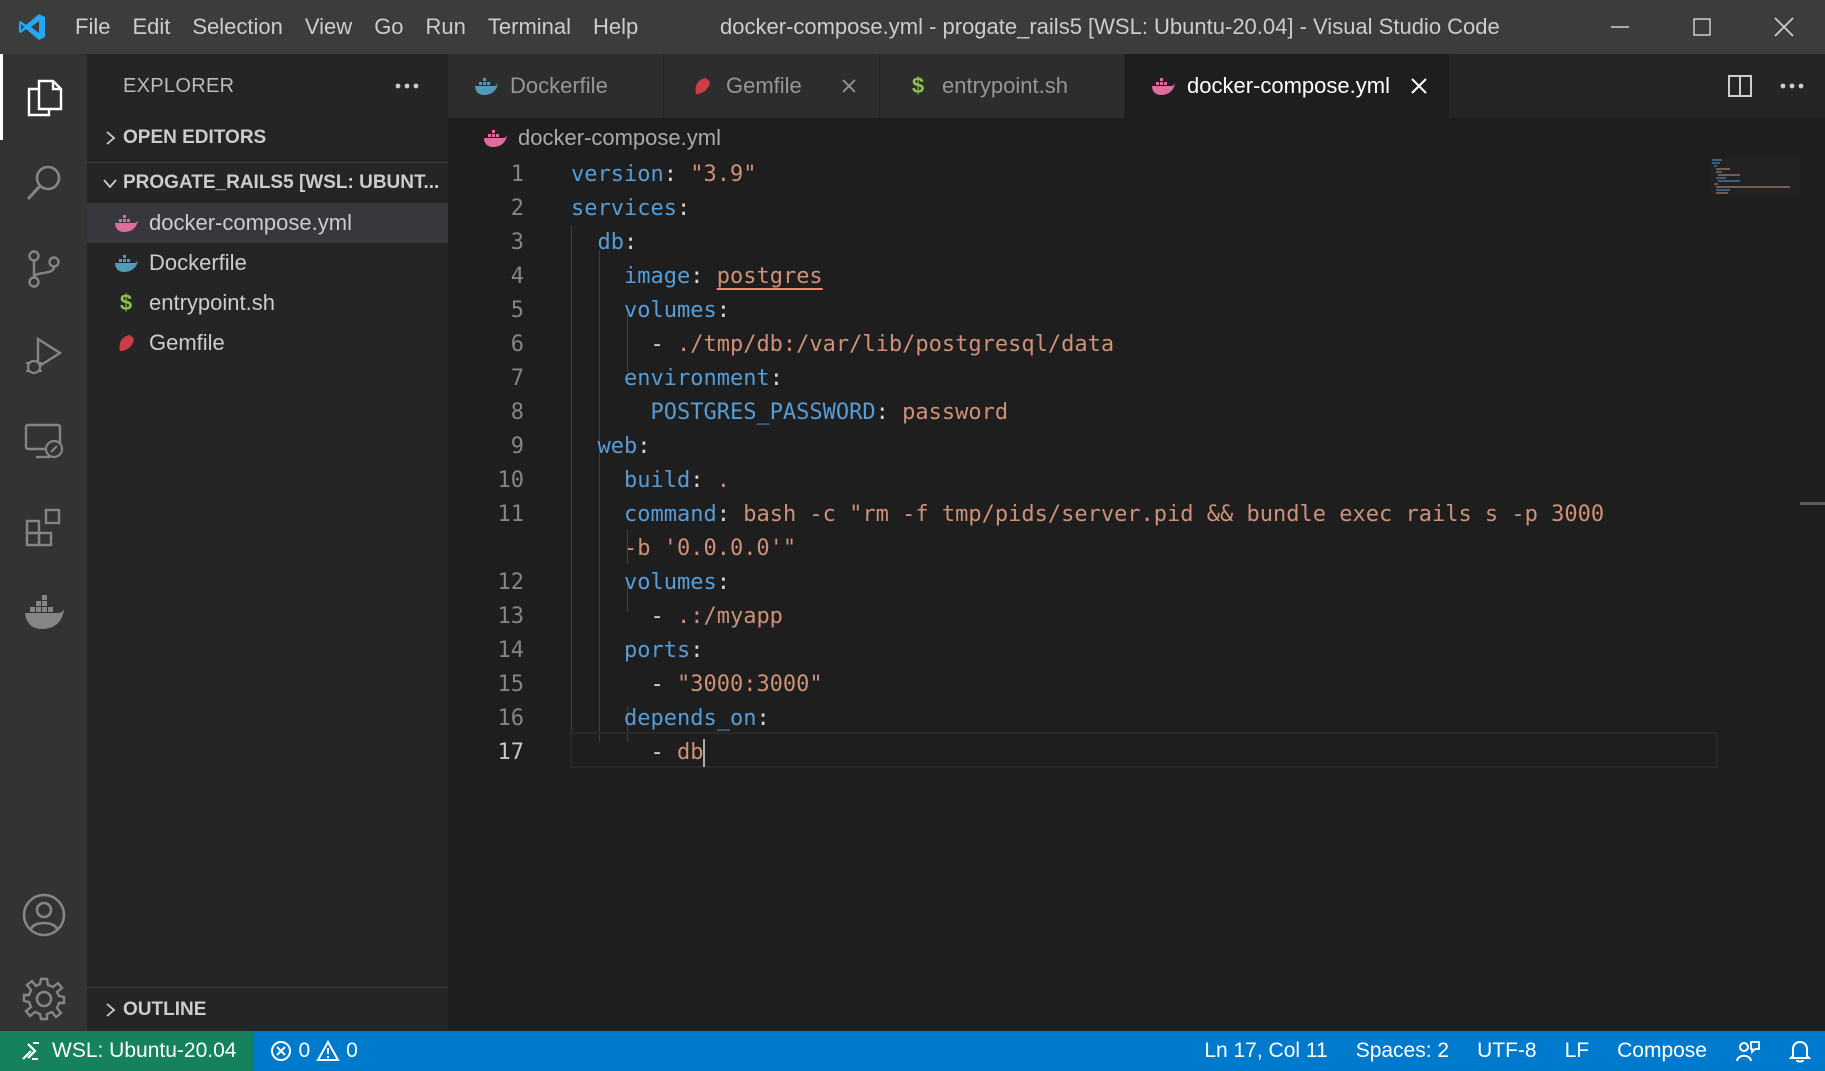 This screenshot has width=1825, height=1071. I want to click on window-controls, so click(1702, 27).